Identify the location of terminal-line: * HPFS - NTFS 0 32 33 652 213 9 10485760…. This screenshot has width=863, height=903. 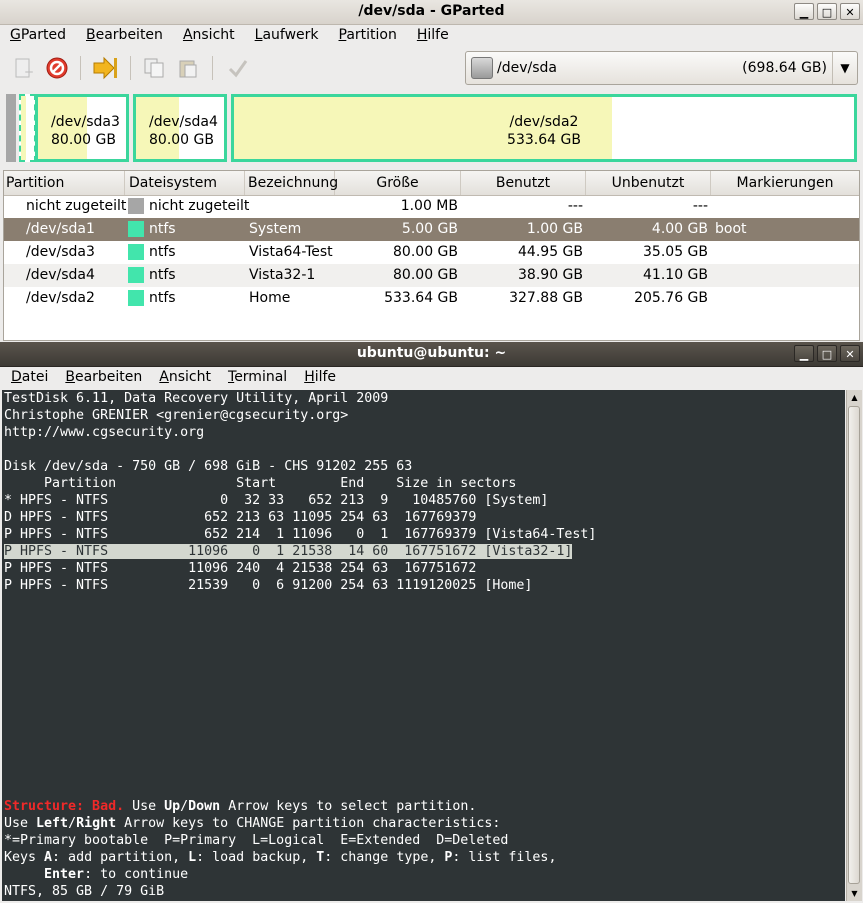
(276, 500).